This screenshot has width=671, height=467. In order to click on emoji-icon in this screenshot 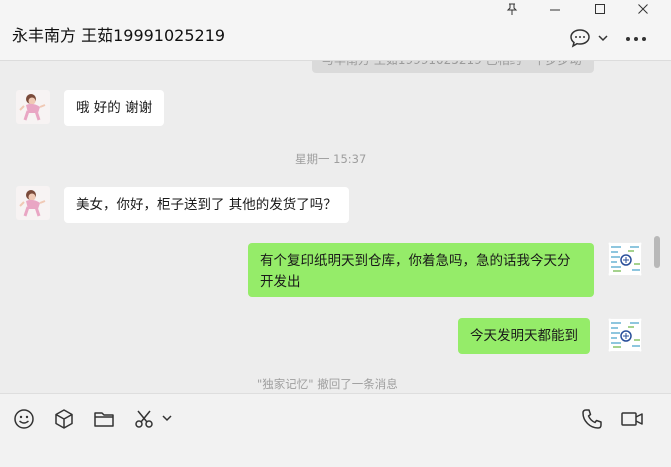, I will do `click(24, 419)`.